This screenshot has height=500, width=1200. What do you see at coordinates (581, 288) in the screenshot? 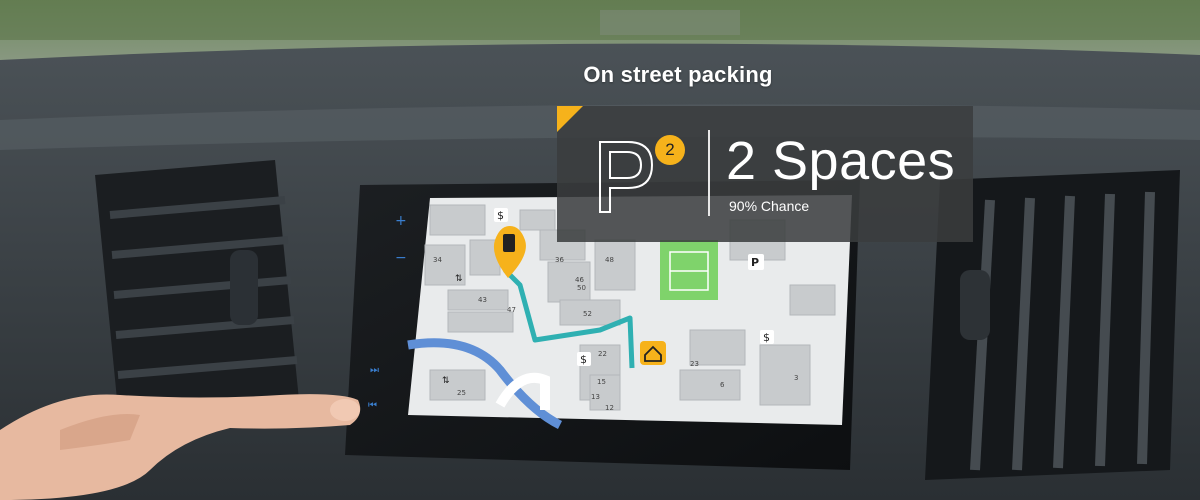
I see `svg-text: 50` at bounding box center [581, 288].